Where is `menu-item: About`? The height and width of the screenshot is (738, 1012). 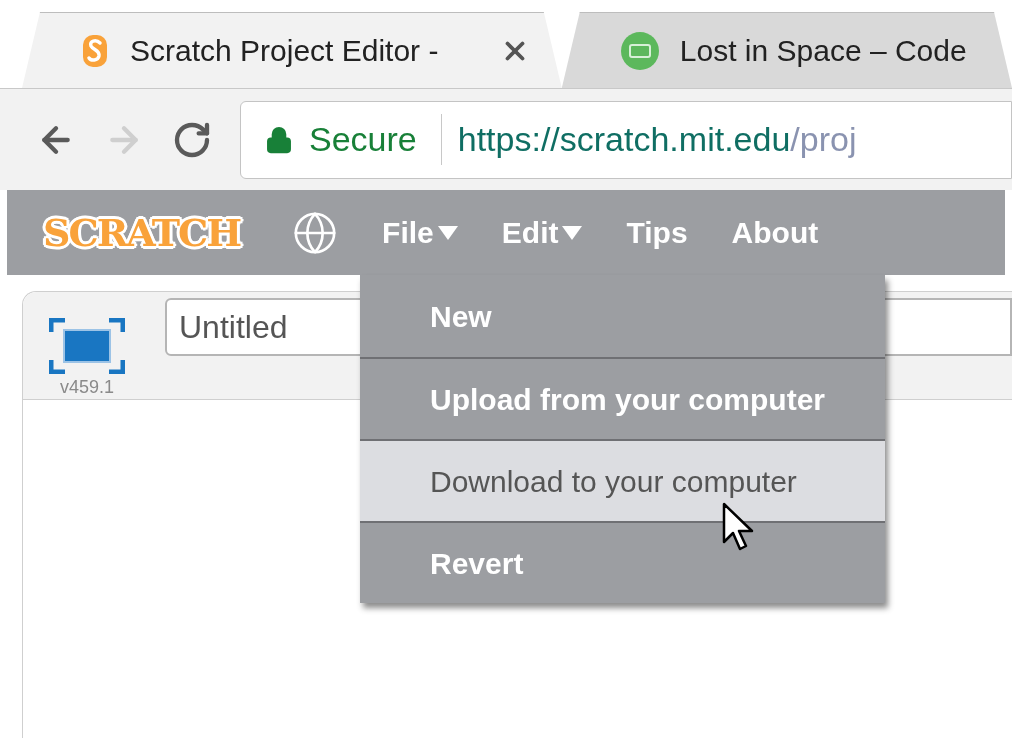
menu-item: About is located at coordinates (775, 232).